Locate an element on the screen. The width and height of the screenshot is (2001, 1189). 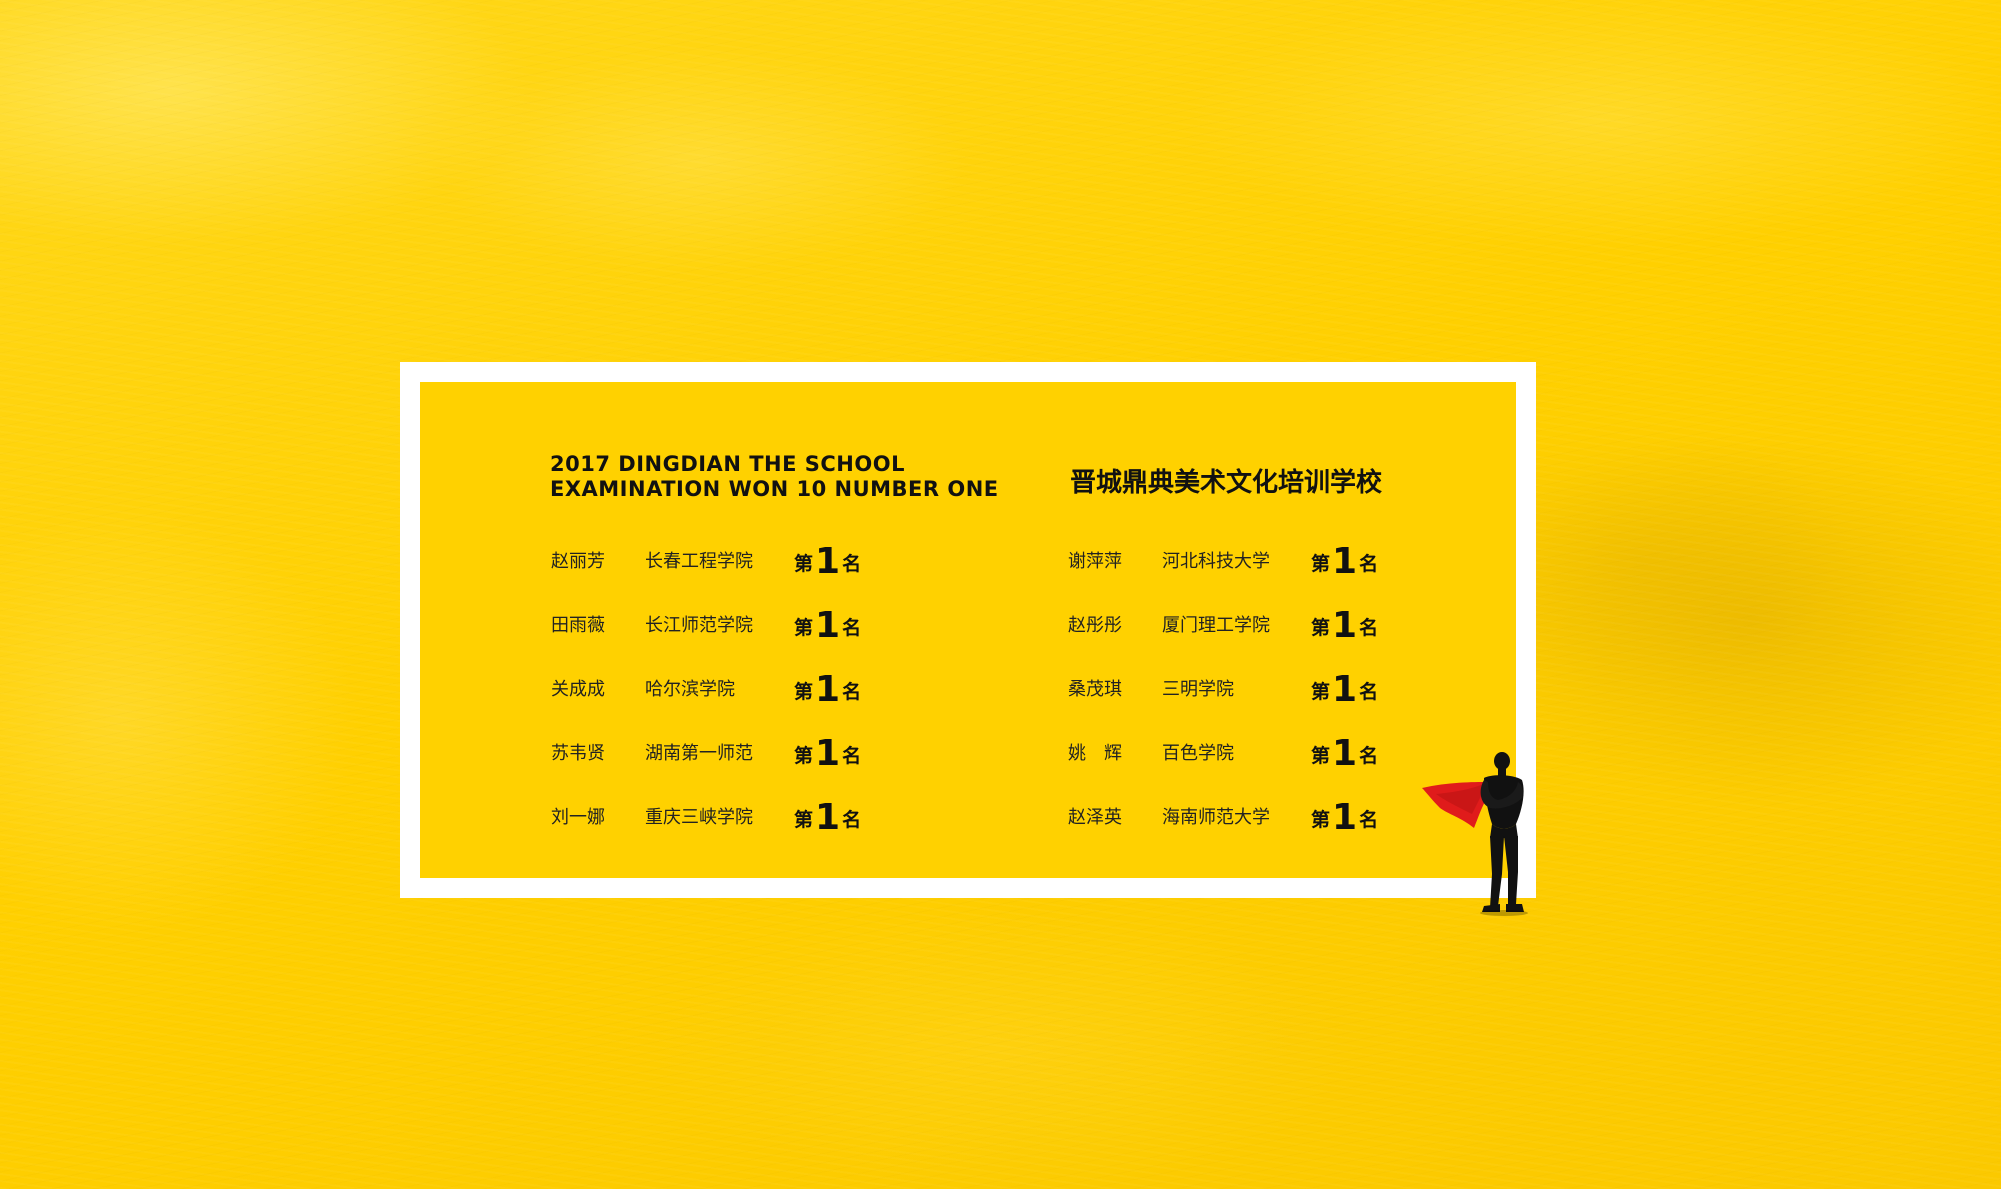
university-name: 重庆三峡学院 is located at coordinates (699, 817).